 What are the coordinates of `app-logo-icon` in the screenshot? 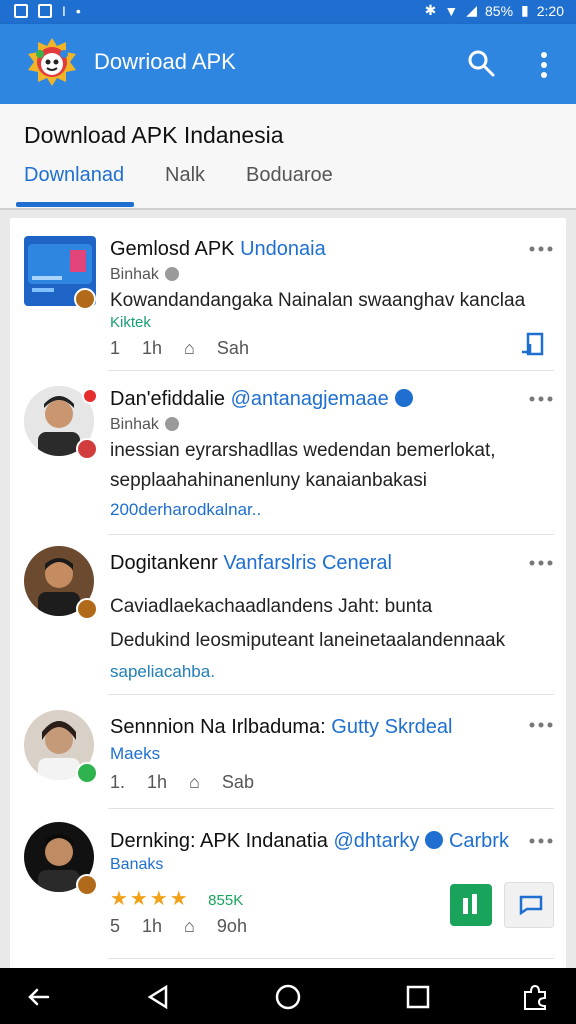 It's located at (52, 62).